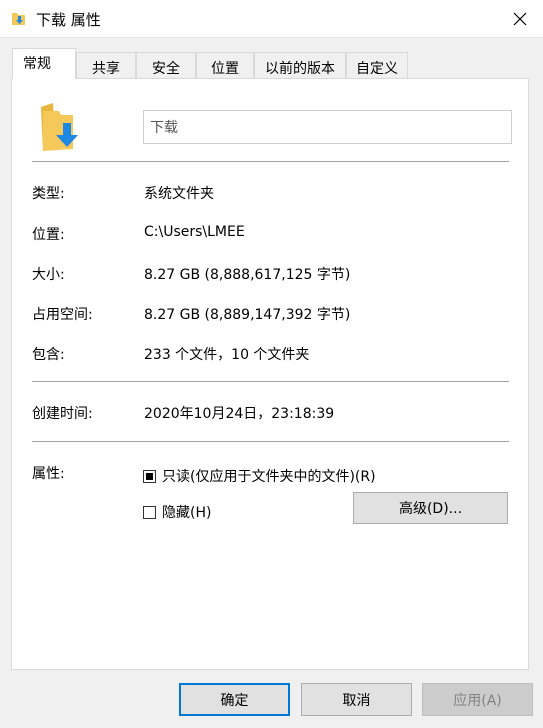  What do you see at coordinates (62, 315) in the screenshot?
I see `disk-size-label: 占用空间:` at bounding box center [62, 315].